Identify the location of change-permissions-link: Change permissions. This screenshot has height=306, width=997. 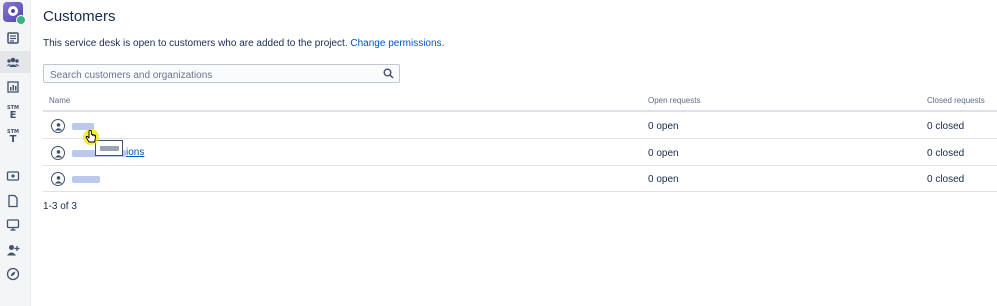
(395, 43).